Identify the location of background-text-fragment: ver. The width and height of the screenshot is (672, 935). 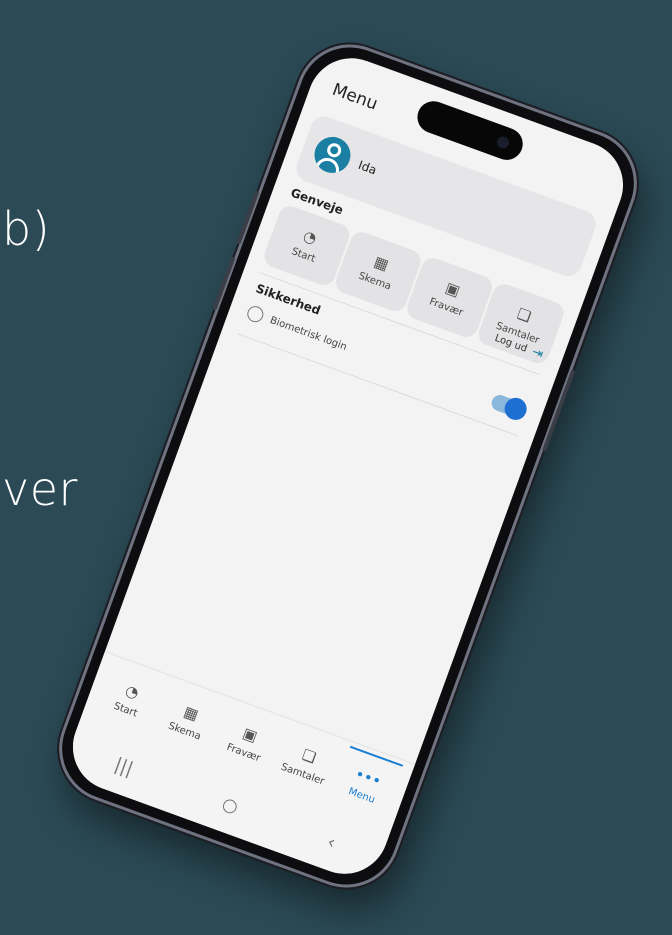
(40, 489).